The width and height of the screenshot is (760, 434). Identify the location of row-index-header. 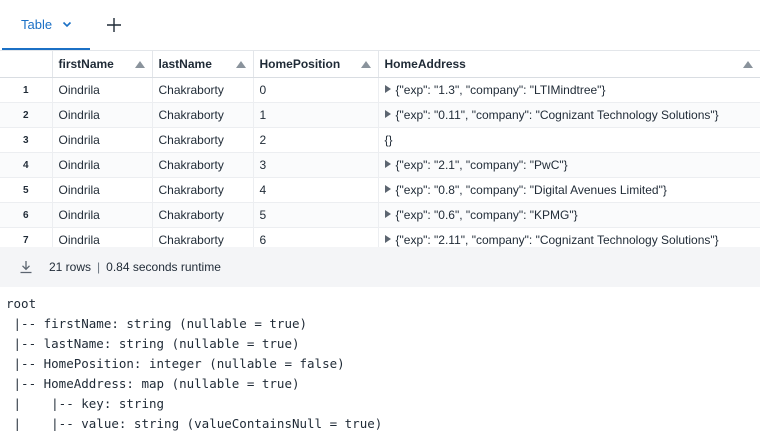
(26, 64).